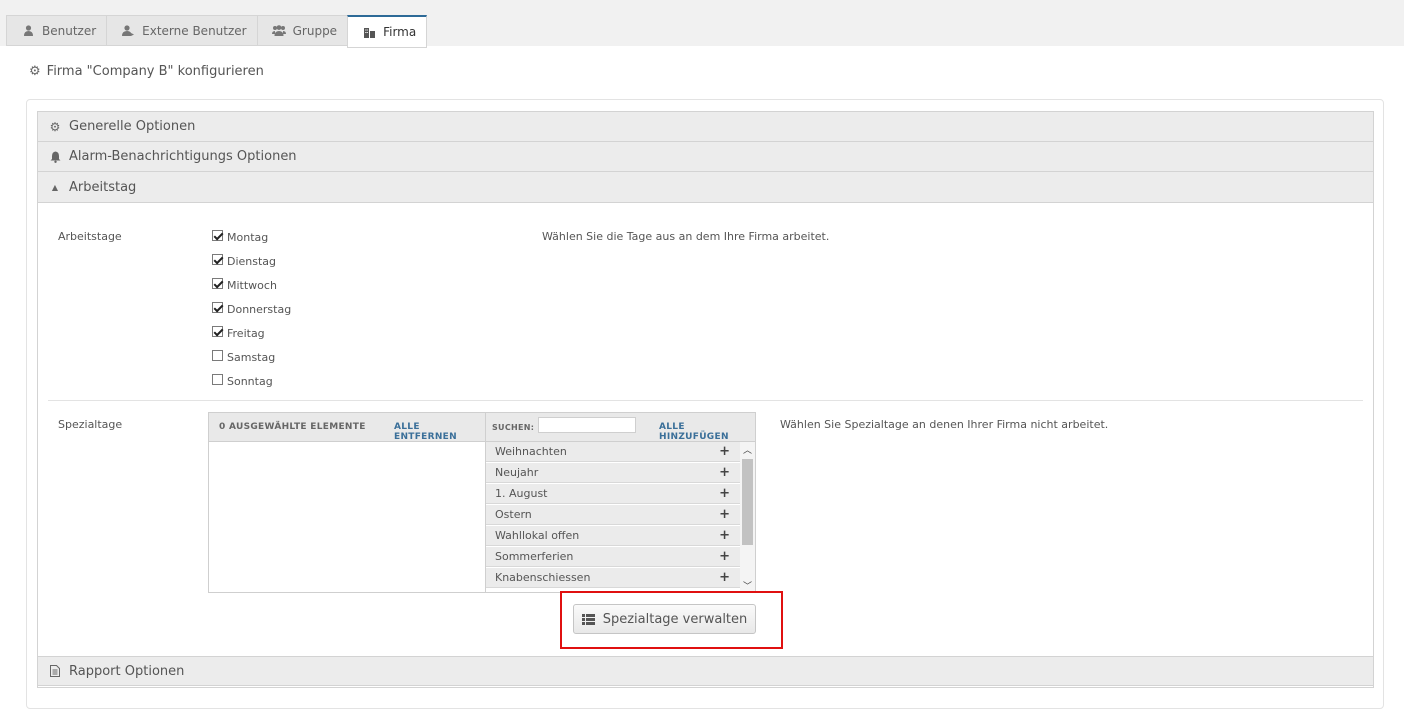  I want to click on available-header: SUCHEN: ALLE HINZUFÜGEN, so click(620, 427).